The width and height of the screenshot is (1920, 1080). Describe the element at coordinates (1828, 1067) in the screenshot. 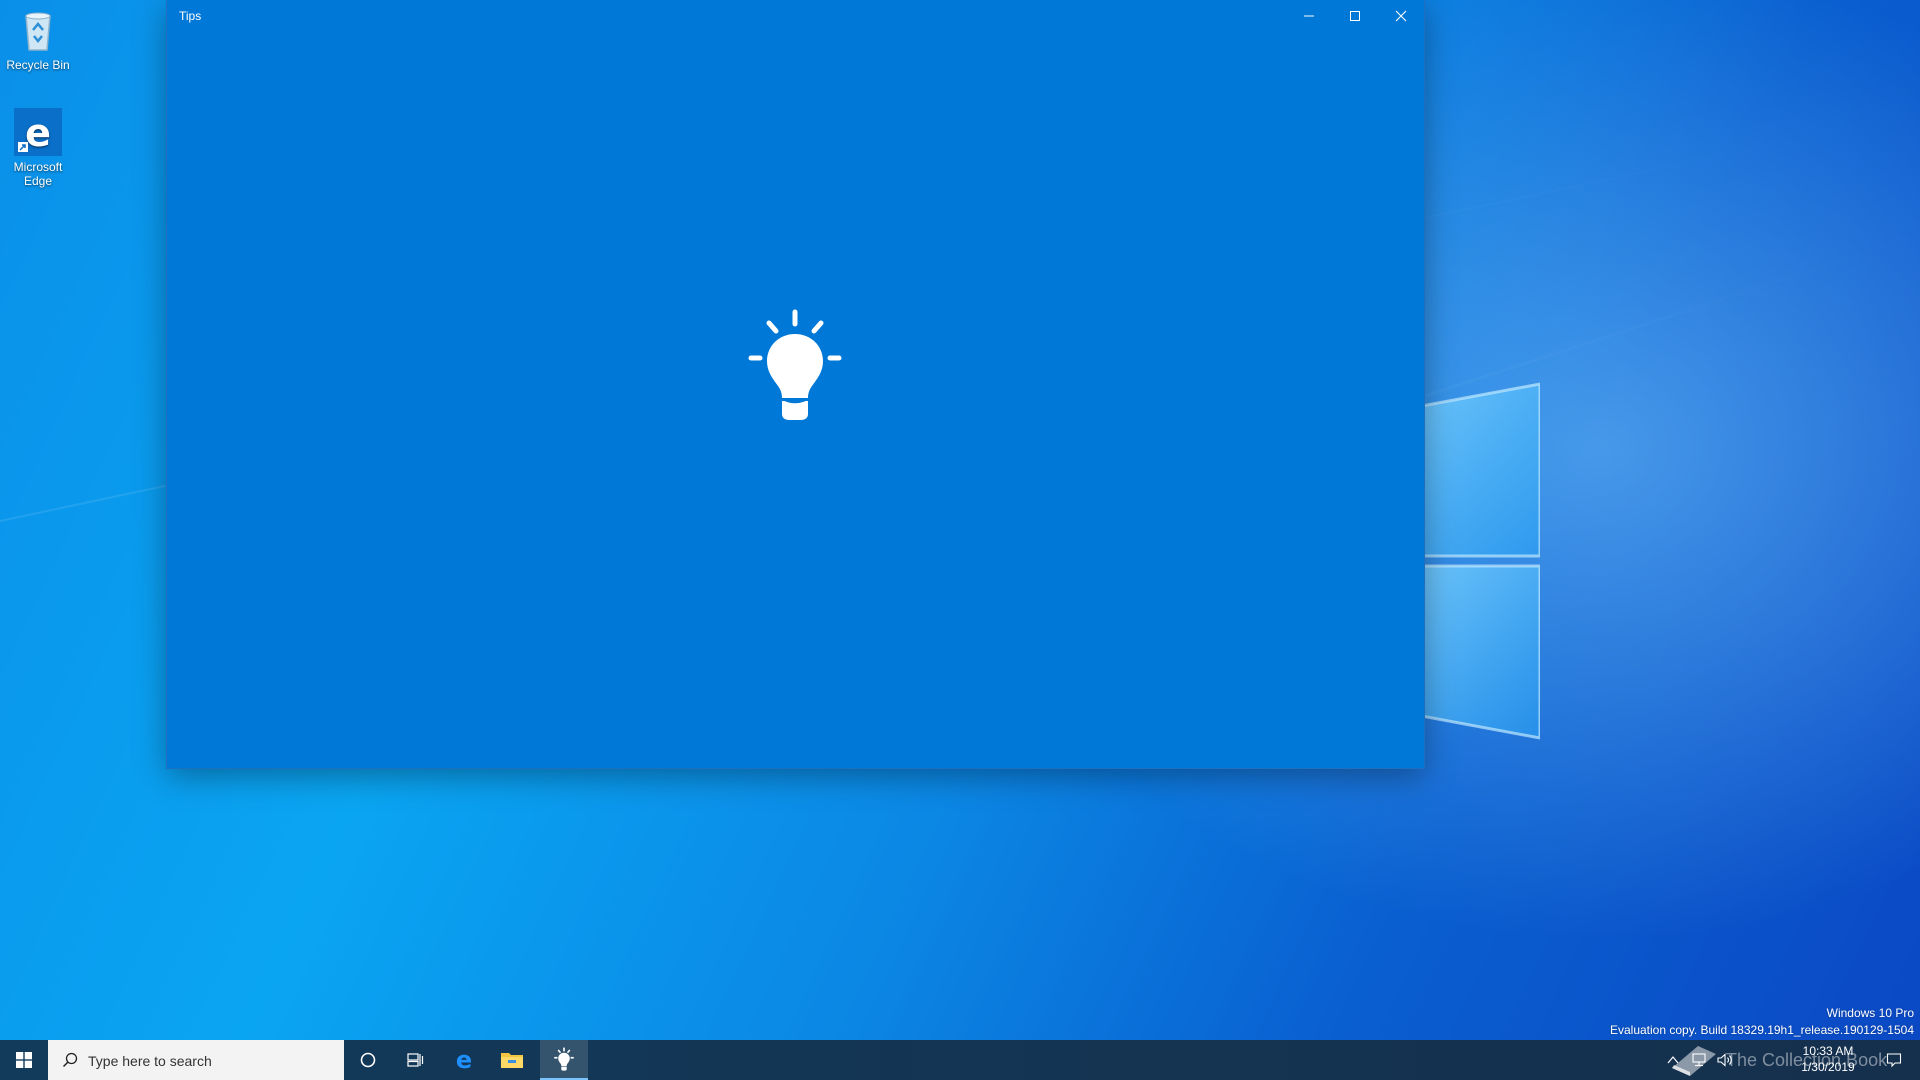

I see `clock-date: 1/30/2019` at that location.